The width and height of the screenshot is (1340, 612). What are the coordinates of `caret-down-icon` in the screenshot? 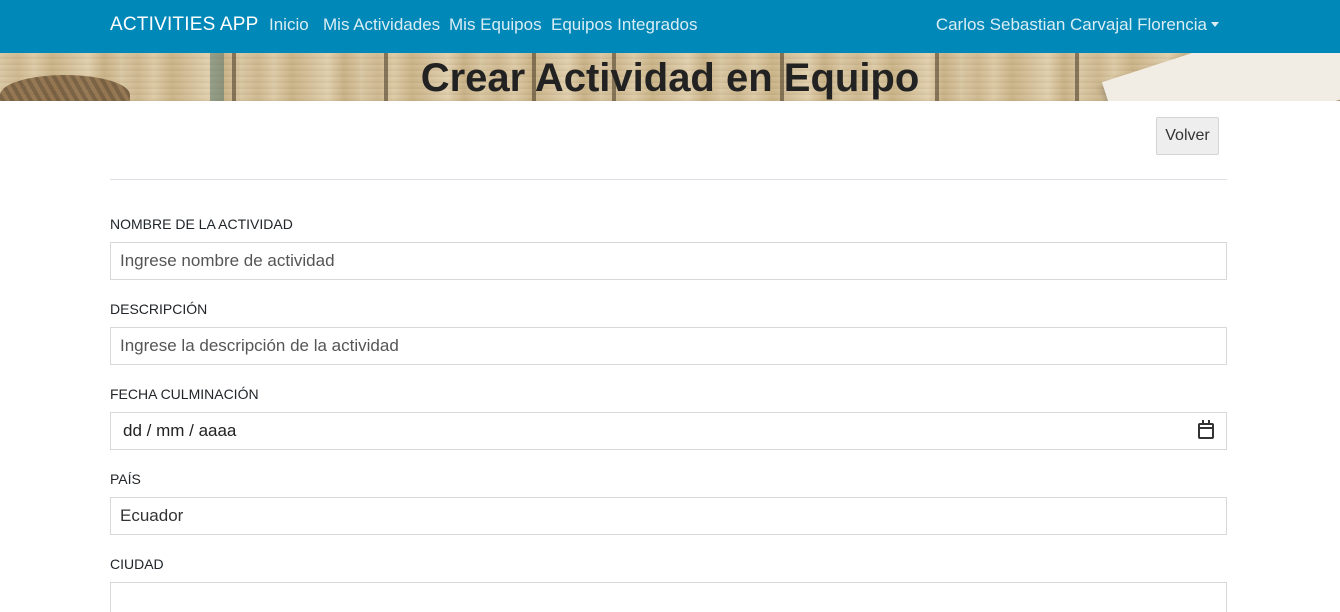 It's located at (1215, 24).